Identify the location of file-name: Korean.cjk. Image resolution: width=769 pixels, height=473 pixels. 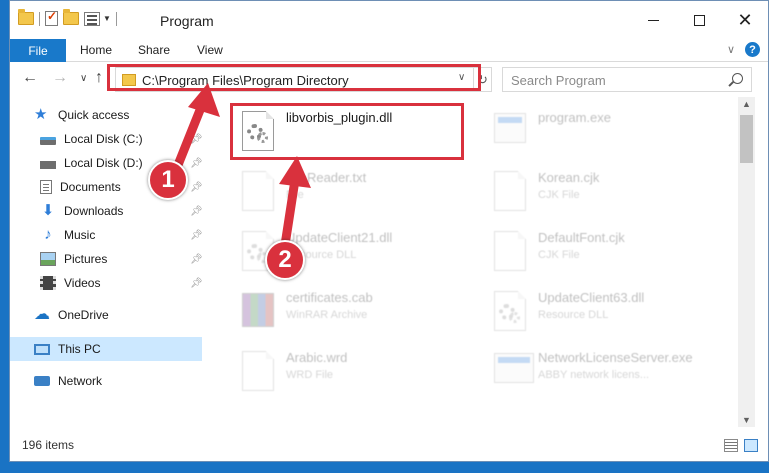
(569, 177).